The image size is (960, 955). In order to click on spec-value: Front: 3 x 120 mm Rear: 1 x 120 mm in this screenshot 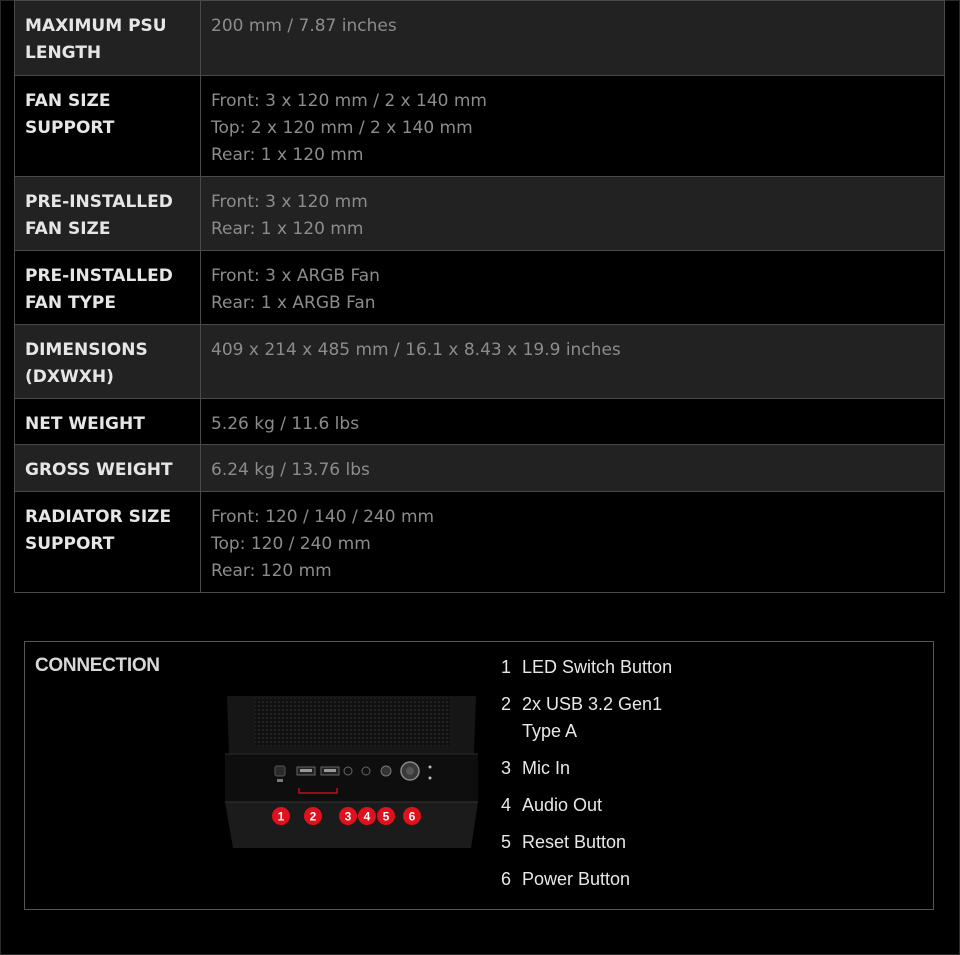, I will do `click(572, 213)`.